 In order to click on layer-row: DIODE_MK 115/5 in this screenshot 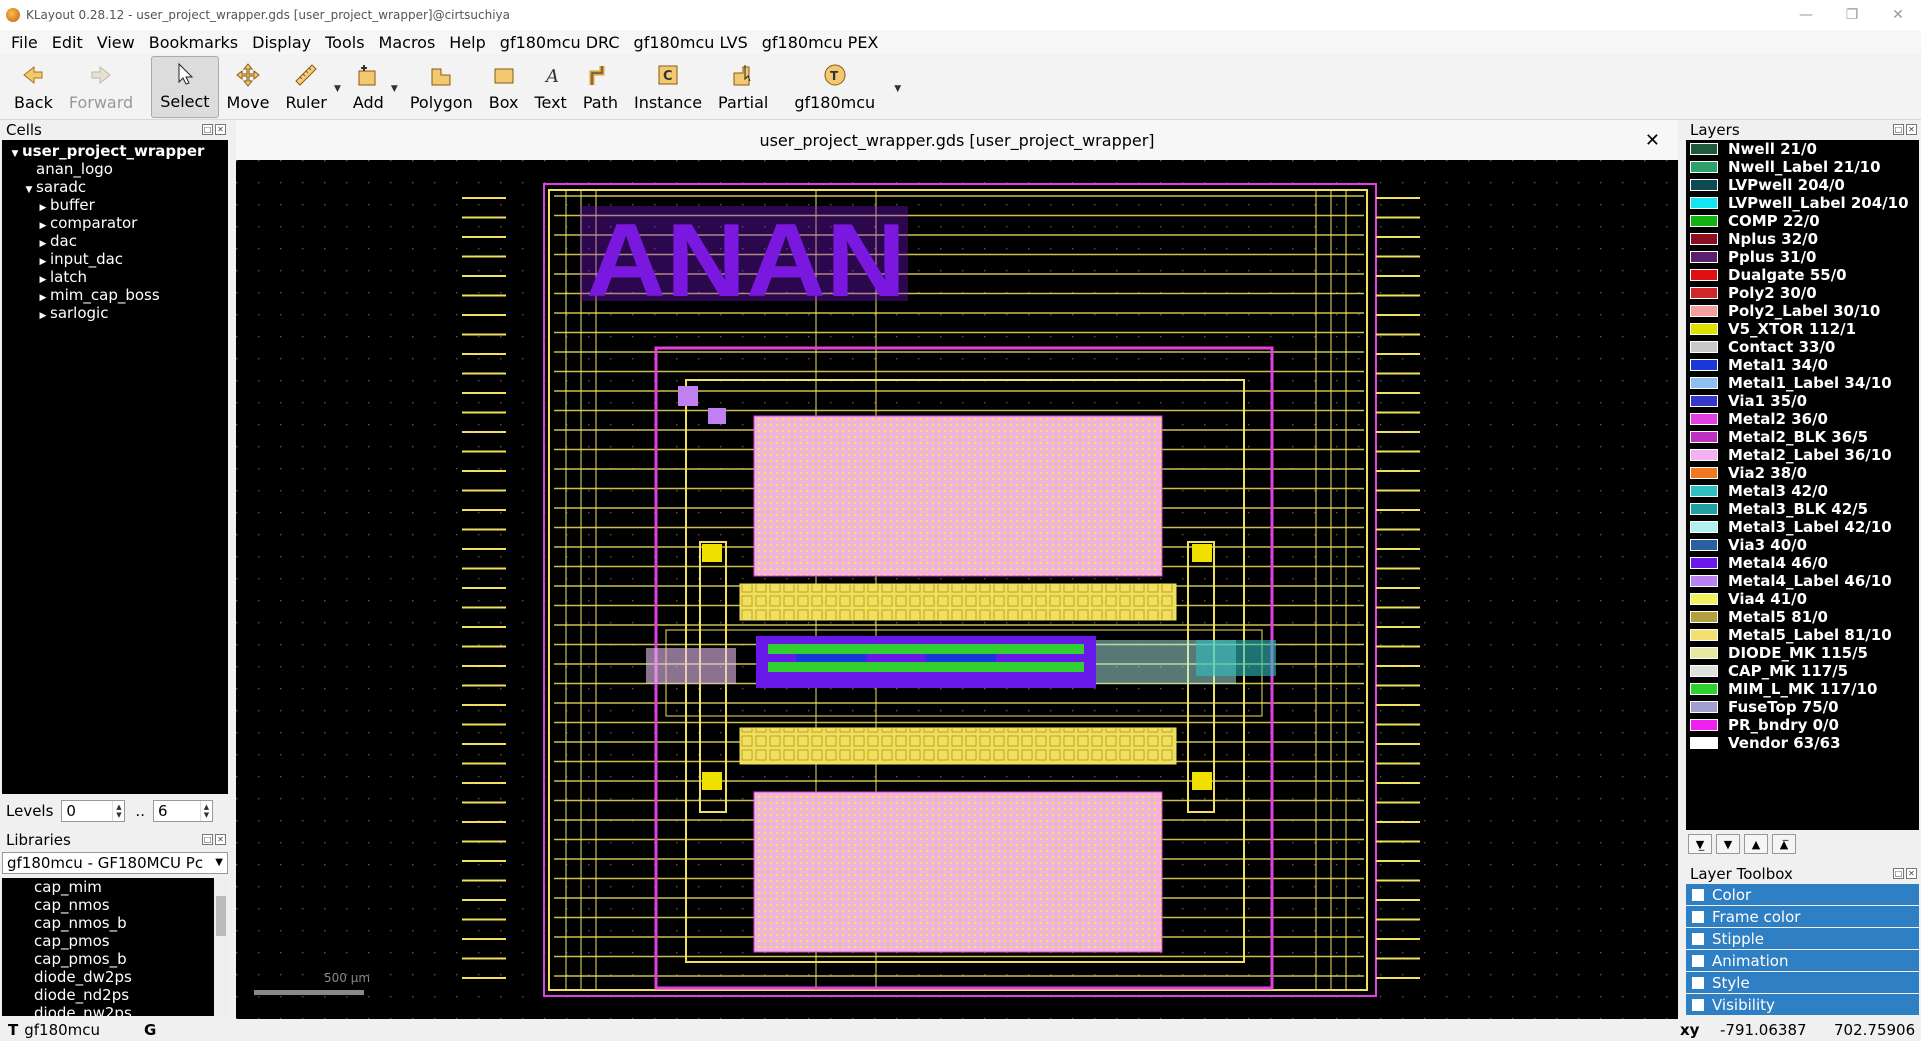, I will do `click(1802, 653)`.